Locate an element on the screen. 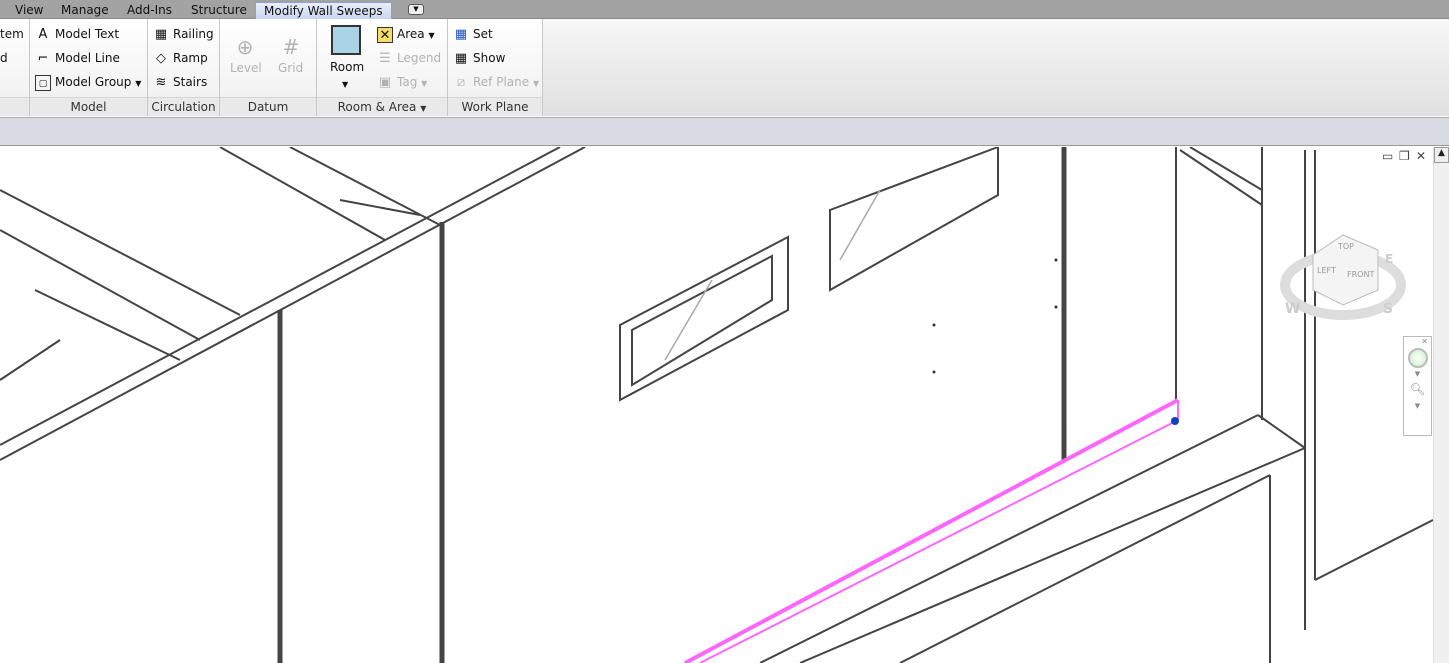 Image resolution: width=1449 pixels, height=663 pixels. model-text-button: A Model Text is located at coordinates (77, 34).